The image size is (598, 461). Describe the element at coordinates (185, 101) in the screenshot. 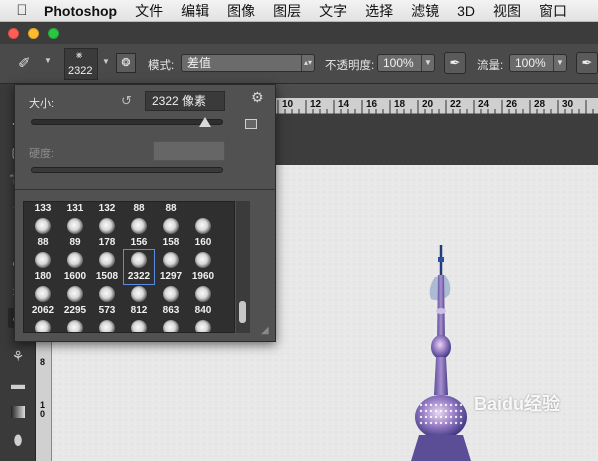

I see `size-input: 2322 像素` at that location.